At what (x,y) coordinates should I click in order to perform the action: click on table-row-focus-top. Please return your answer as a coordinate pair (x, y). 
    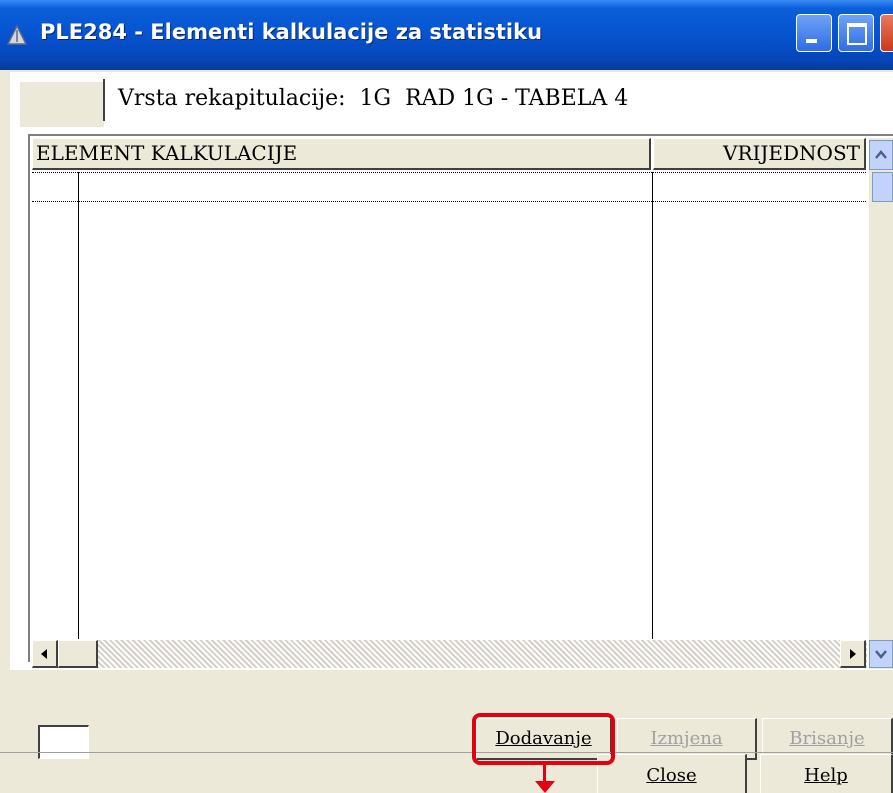
    Looking at the image, I should click on (449, 172).